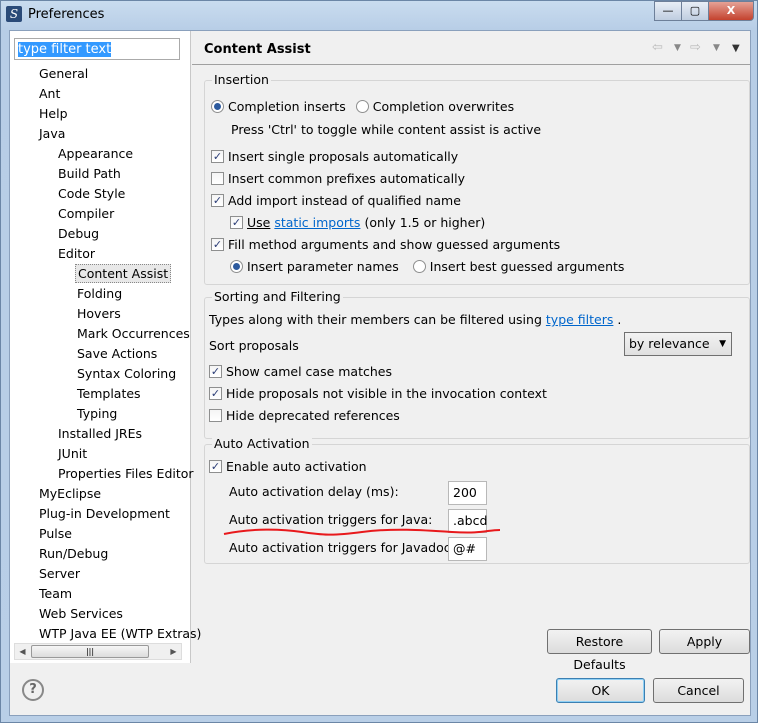 The height and width of the screenshot is (723, 758). Describe the element at coordinates (677, 48) in the screenshot. I see `back-dropdown-icon: ▼` at that location.